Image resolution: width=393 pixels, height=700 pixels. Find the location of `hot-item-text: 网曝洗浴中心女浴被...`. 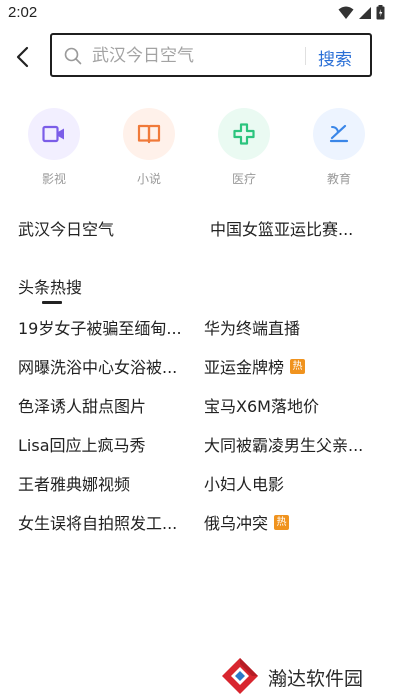

hot-item-text: 网曝洗浴中心女浴被... is located at coordinates (98, 367).